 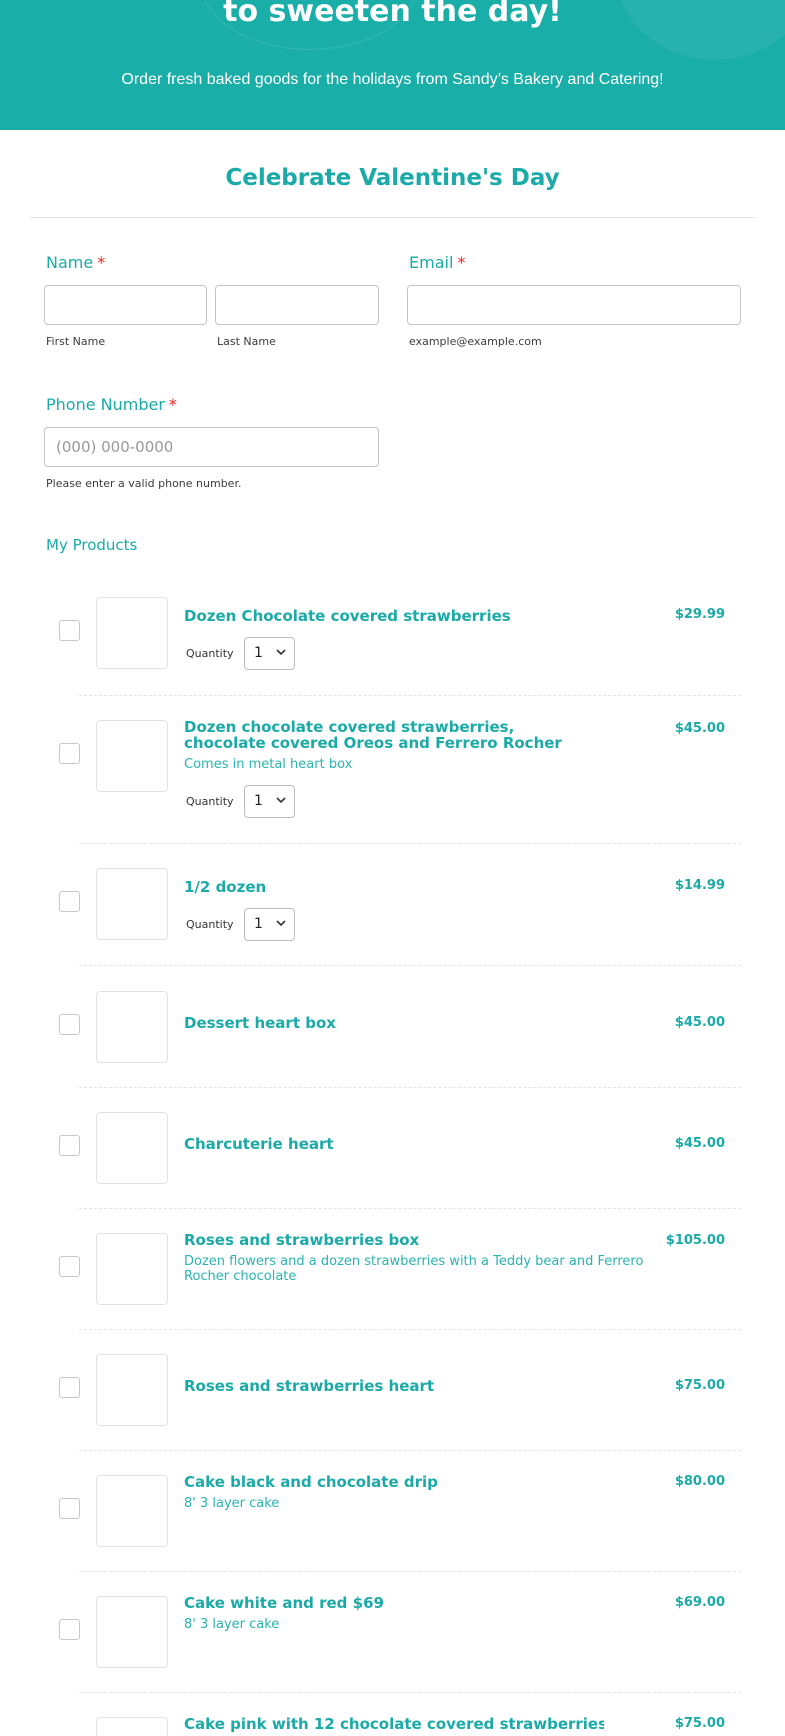 What do you see at coordinates (699, 614) in the screenshot?
I see `product-price: $29.99` at bounding box center [699, 614].